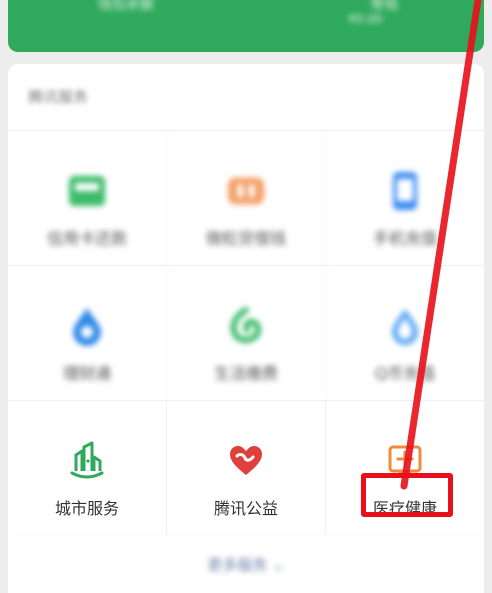 This screenshot has width=492, height=593. What do you see at coordinates (86, 373) in the screenshot?
I see `service-label: 理财通` at bounding box center [86, 373].